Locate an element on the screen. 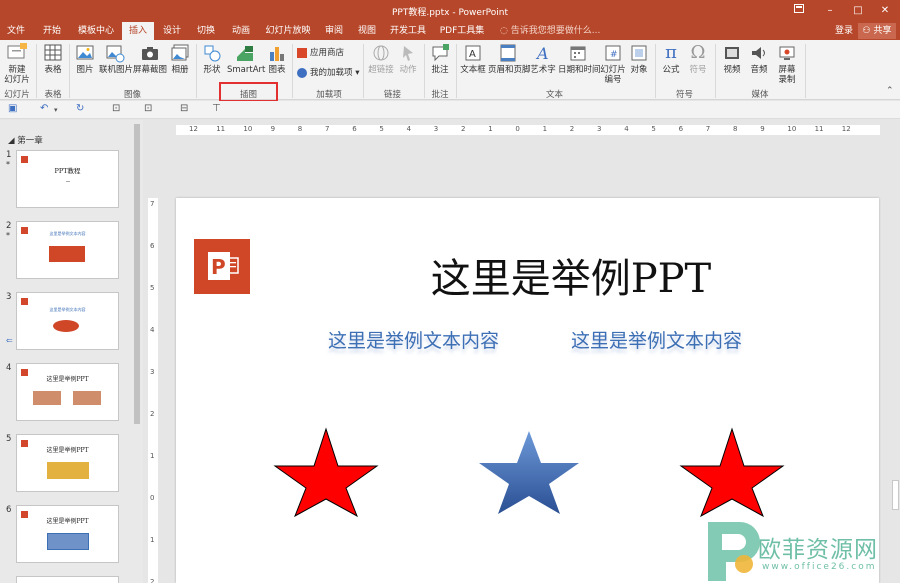  online-picture-button: 联机图片 is located at coordinates (116, 59).